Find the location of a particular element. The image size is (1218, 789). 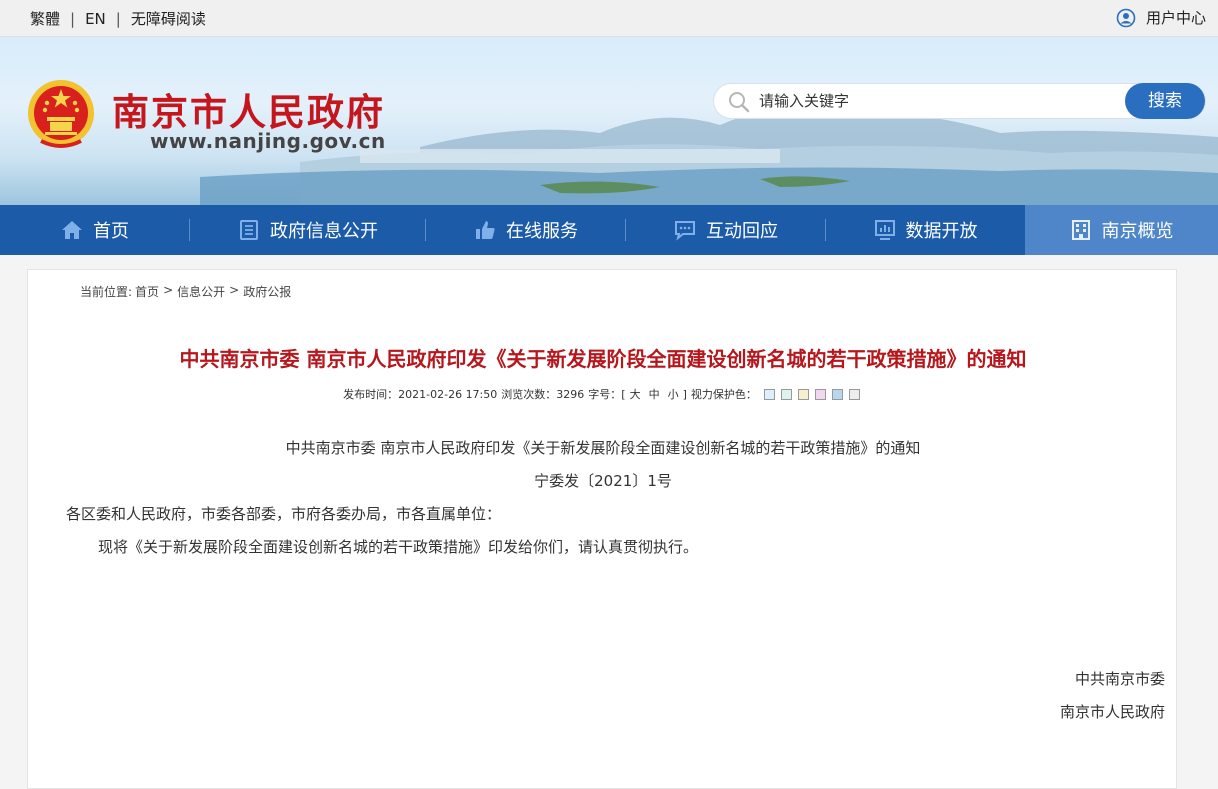

breadcrumb: 当前位置: 首页 > 信息公开 > 政府公报 is located at coordinates (187, 291).